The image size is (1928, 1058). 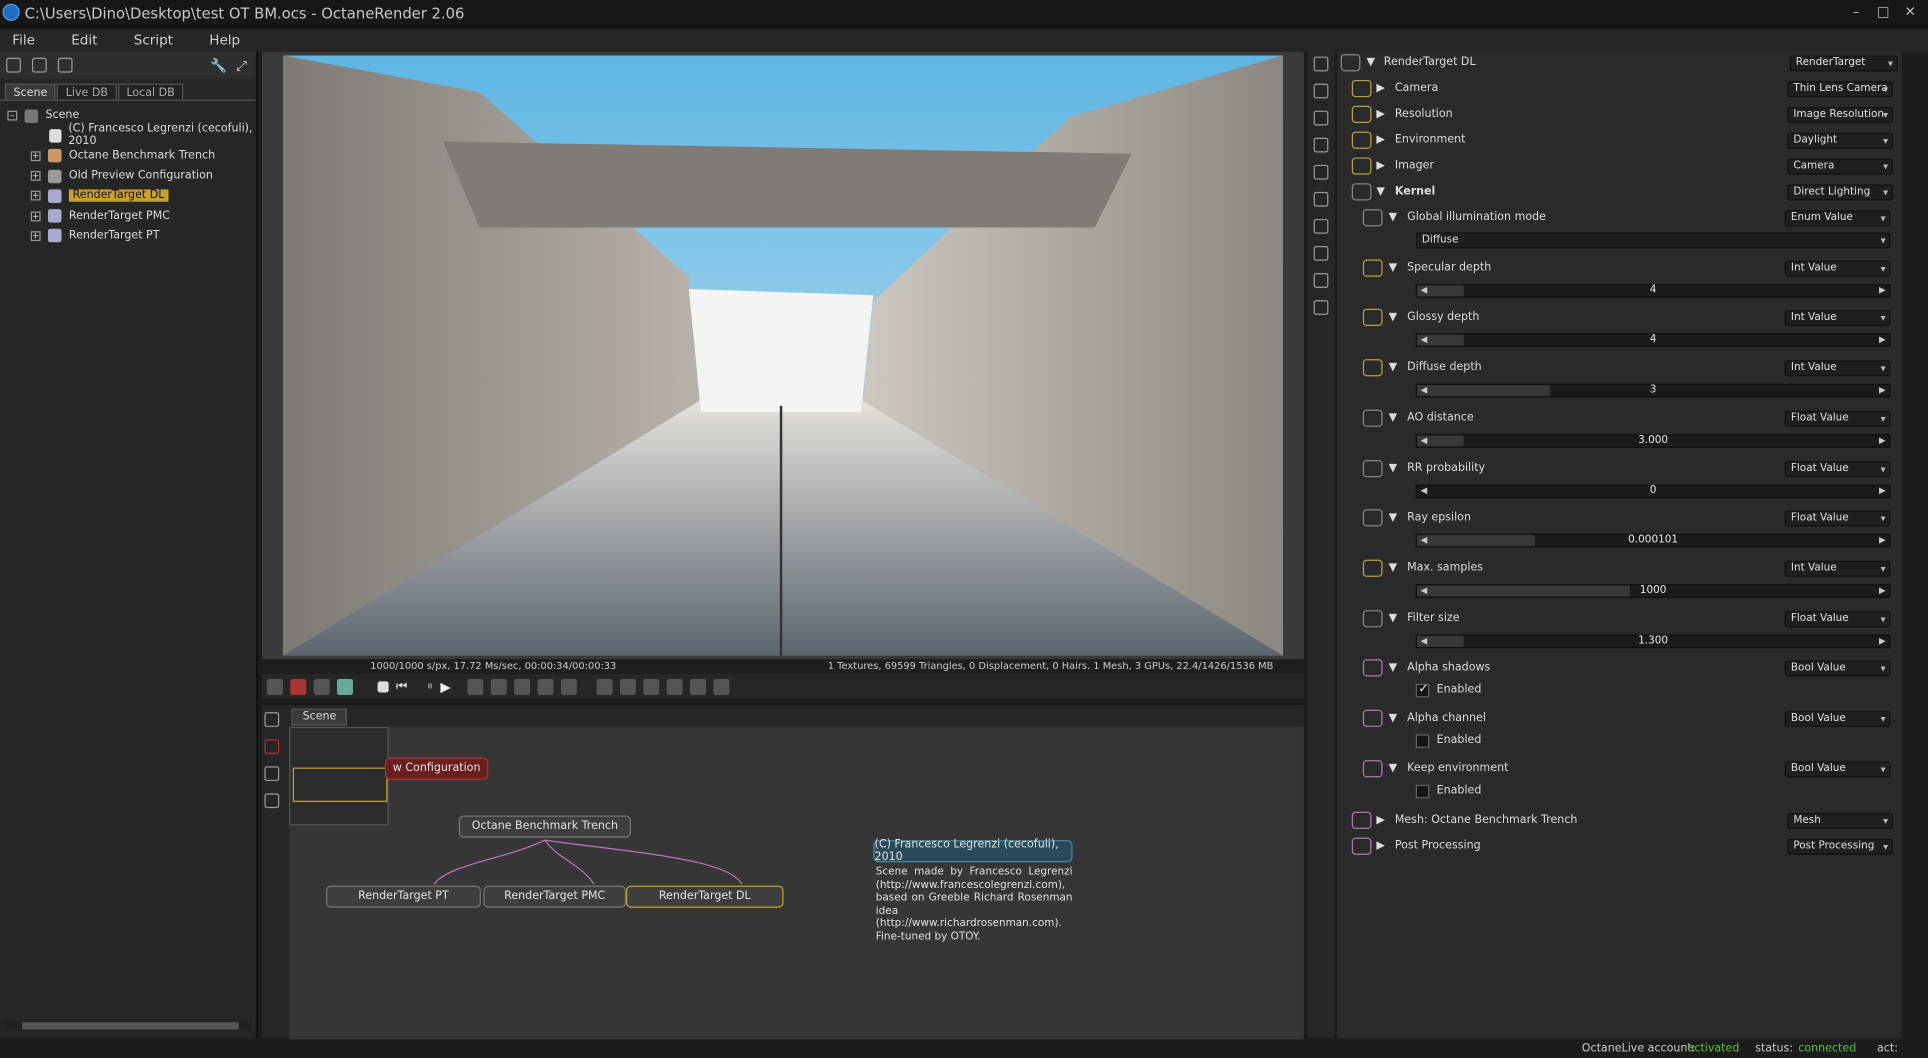 I want to click on camera-target-icon, so click(x=569, y=686).